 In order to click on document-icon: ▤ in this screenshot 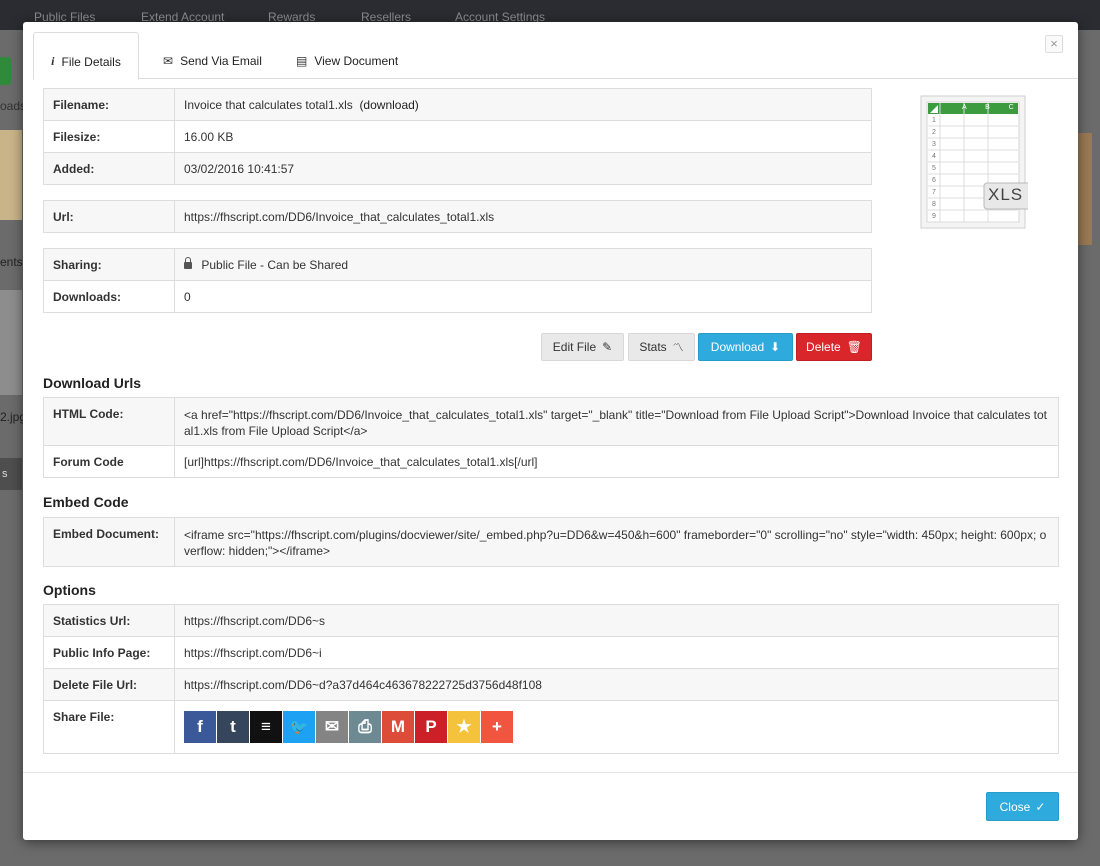, I will do `click(302, 61)`.